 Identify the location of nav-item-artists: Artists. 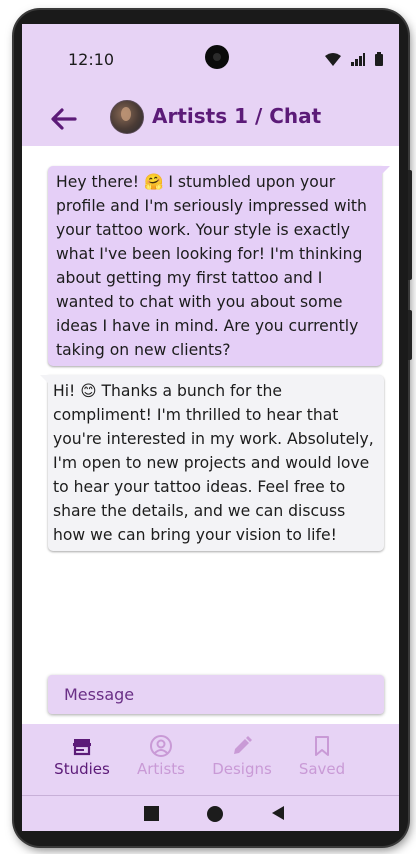
(161, 756).